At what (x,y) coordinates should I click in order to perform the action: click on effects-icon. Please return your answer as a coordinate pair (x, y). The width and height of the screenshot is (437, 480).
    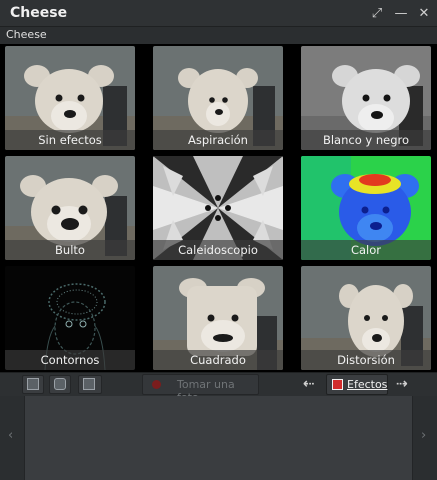
    Looking at the image, I should click on (337, 384).